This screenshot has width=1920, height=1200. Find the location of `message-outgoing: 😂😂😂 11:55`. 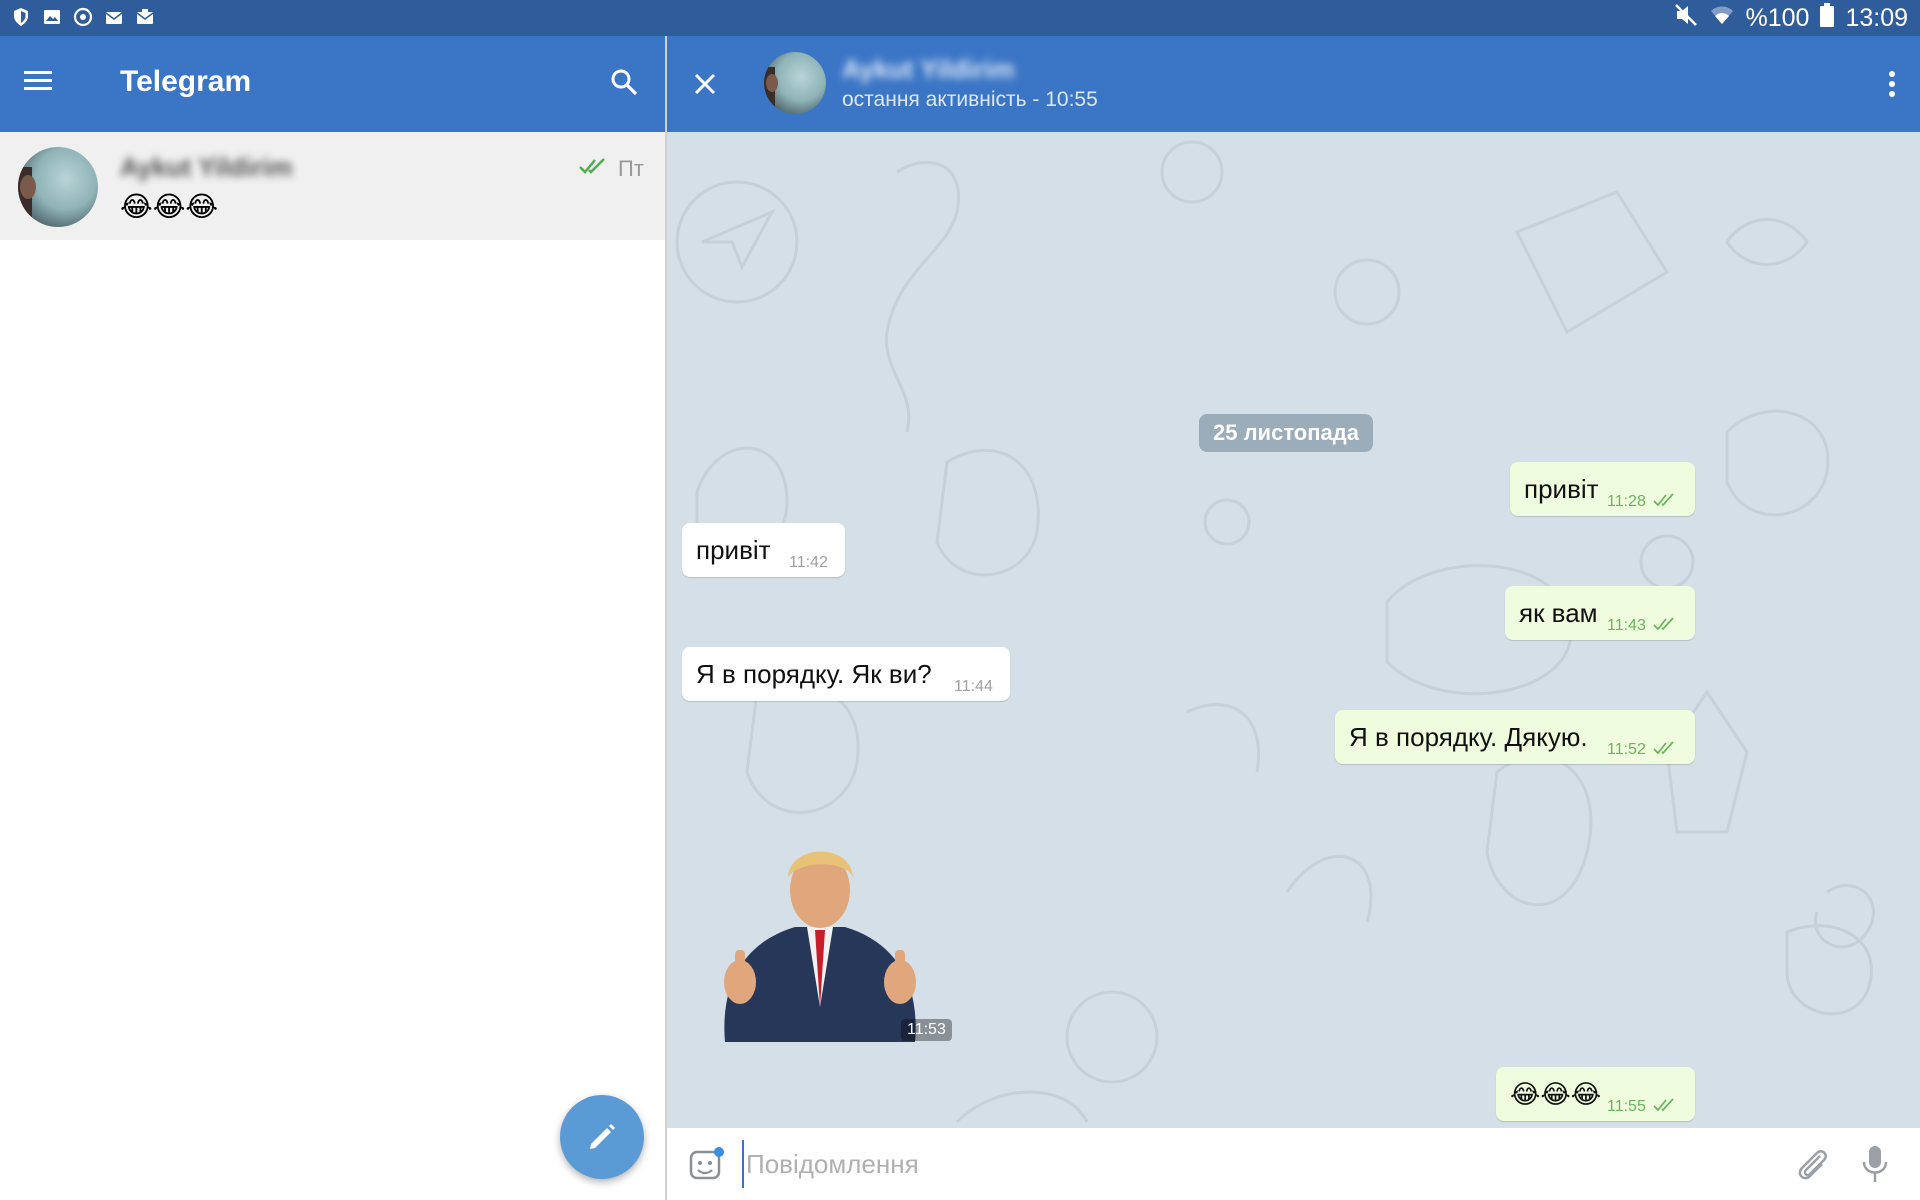

message-outgoing: 😂😂😂 11:55 is located at coordinates (1595, 1094).